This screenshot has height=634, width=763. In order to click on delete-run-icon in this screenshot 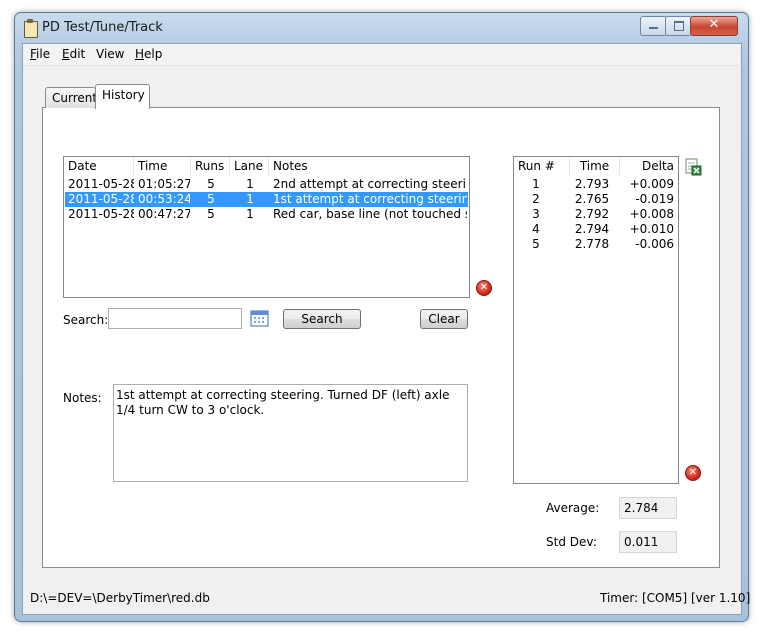, I will do `click(693, 473)`.